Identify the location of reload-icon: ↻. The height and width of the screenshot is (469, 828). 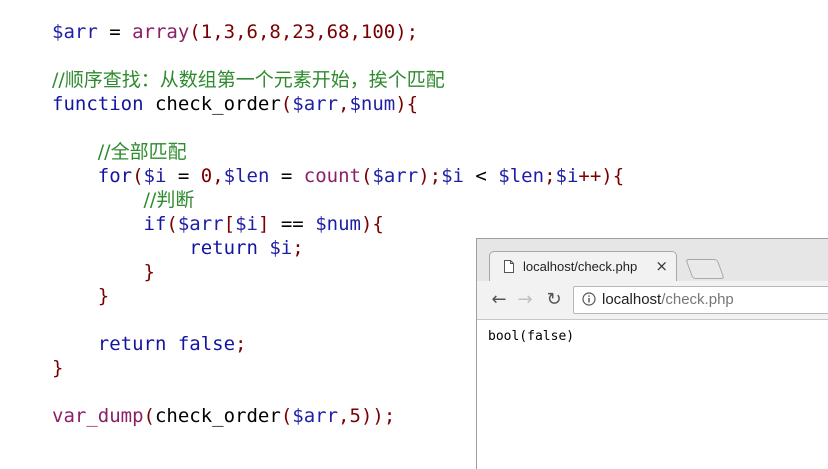
(554, 300).